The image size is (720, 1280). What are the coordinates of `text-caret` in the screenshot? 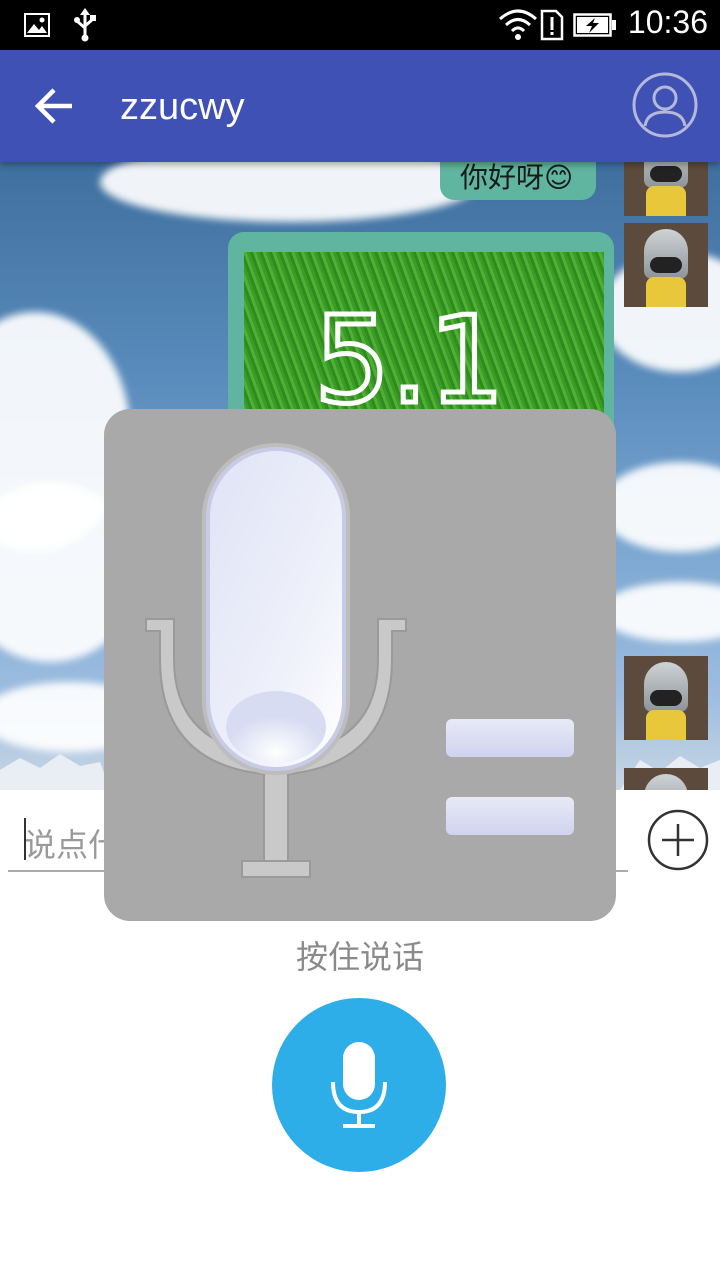 It's located at (25, 839).